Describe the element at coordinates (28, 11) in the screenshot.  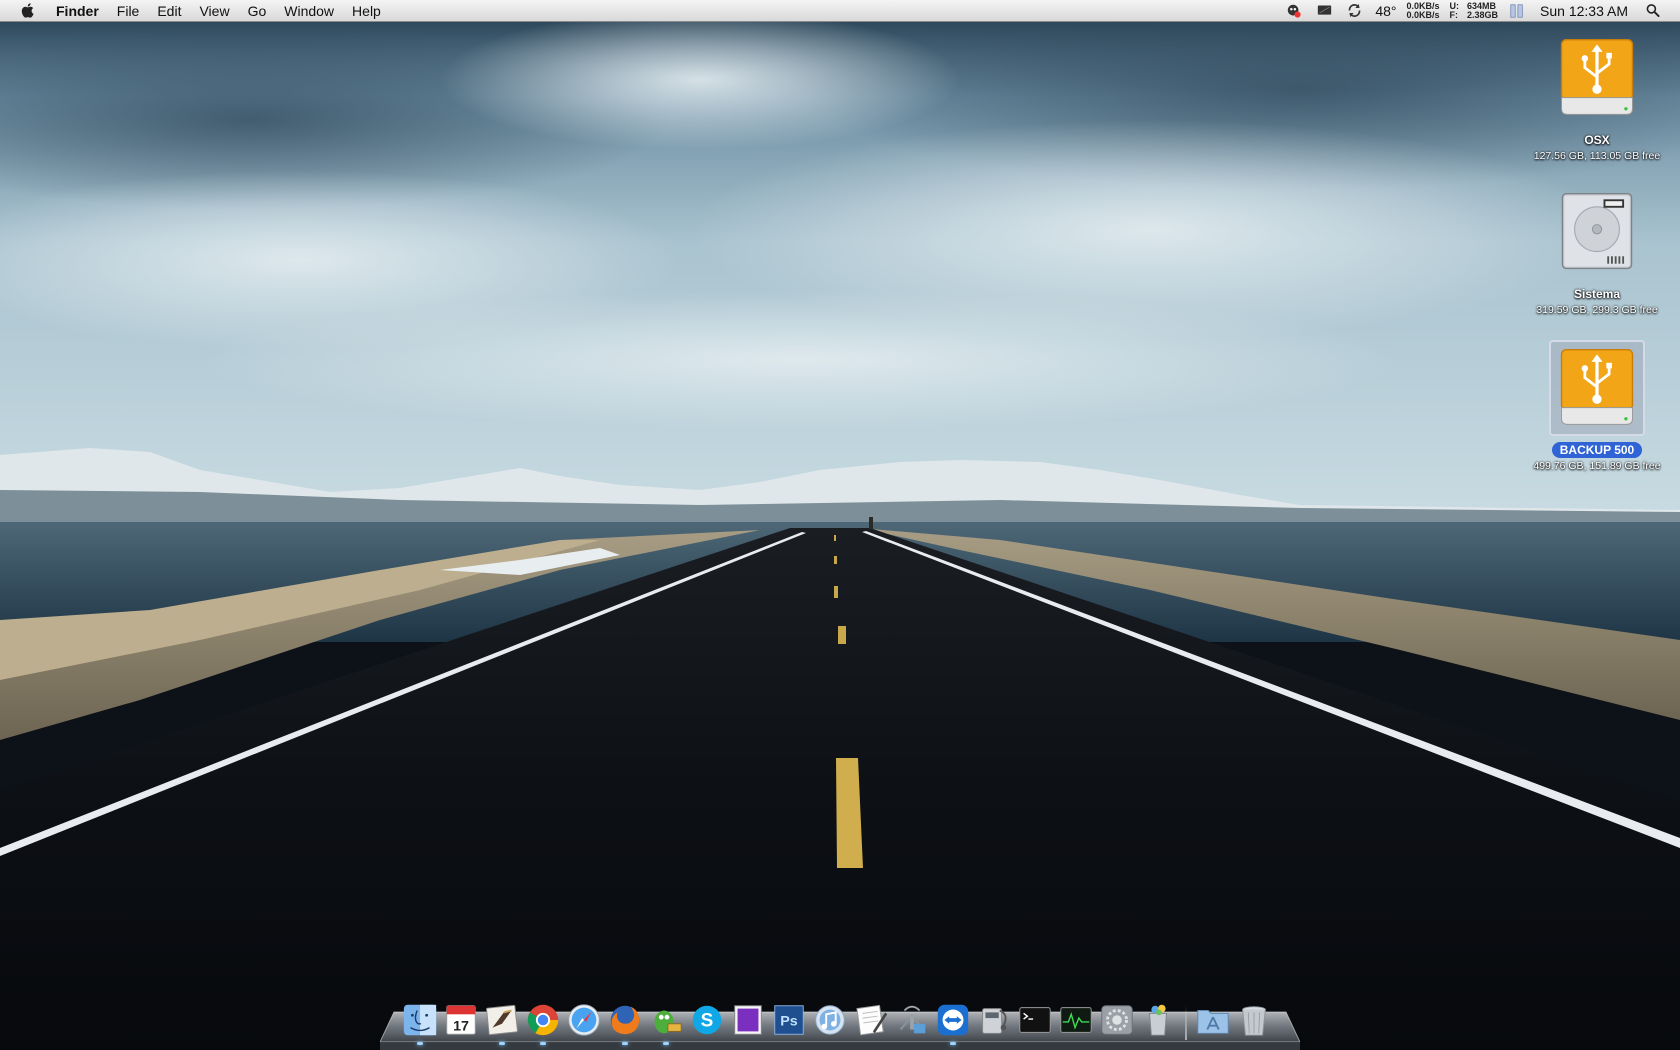
I see `apple-logo-icon` at that location.